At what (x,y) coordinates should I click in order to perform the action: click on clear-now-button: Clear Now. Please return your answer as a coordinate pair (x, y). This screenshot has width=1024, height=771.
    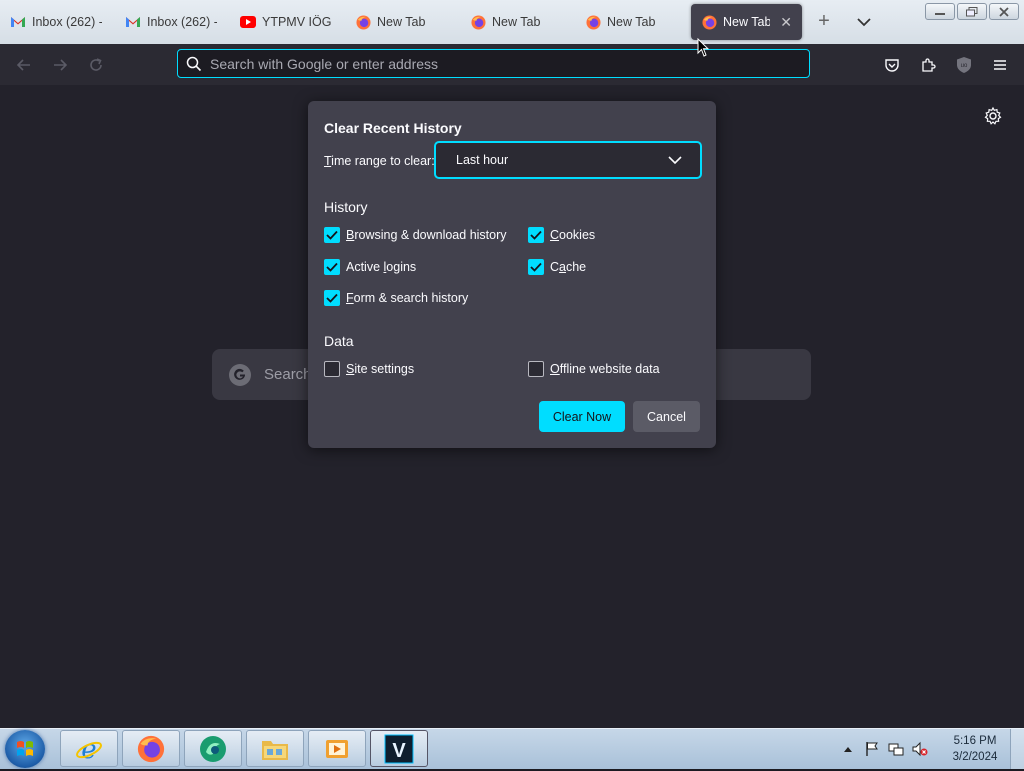
    Looking at the image, I should click on (582, 416).